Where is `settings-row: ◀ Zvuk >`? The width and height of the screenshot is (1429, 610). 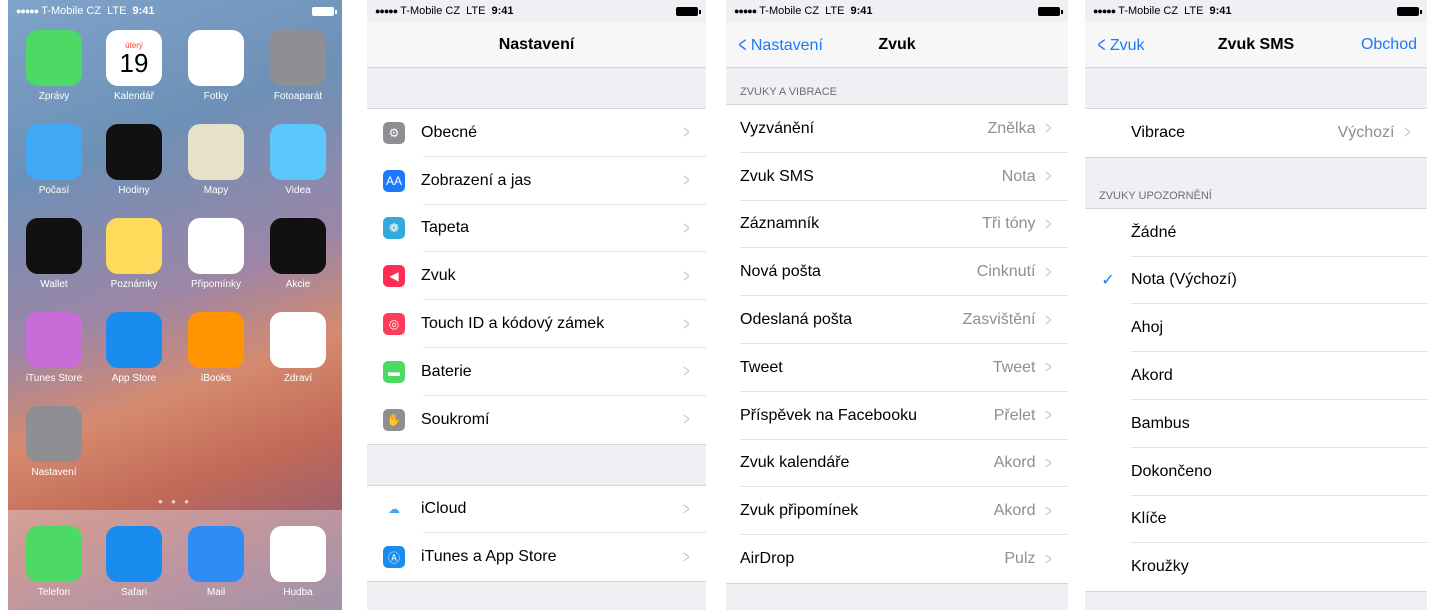
settings-row: ◀ Zvuk > is located at coordinates (536, 276).